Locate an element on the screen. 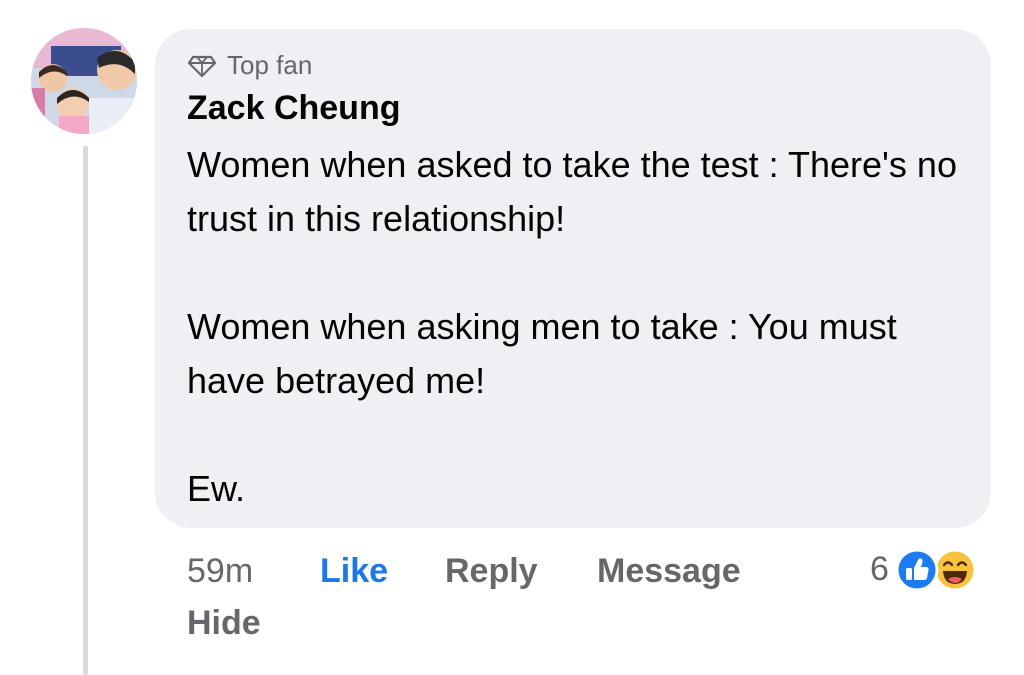 The image size is (1024, 675). timestamp: 59m is located at coordinates (220, 571).